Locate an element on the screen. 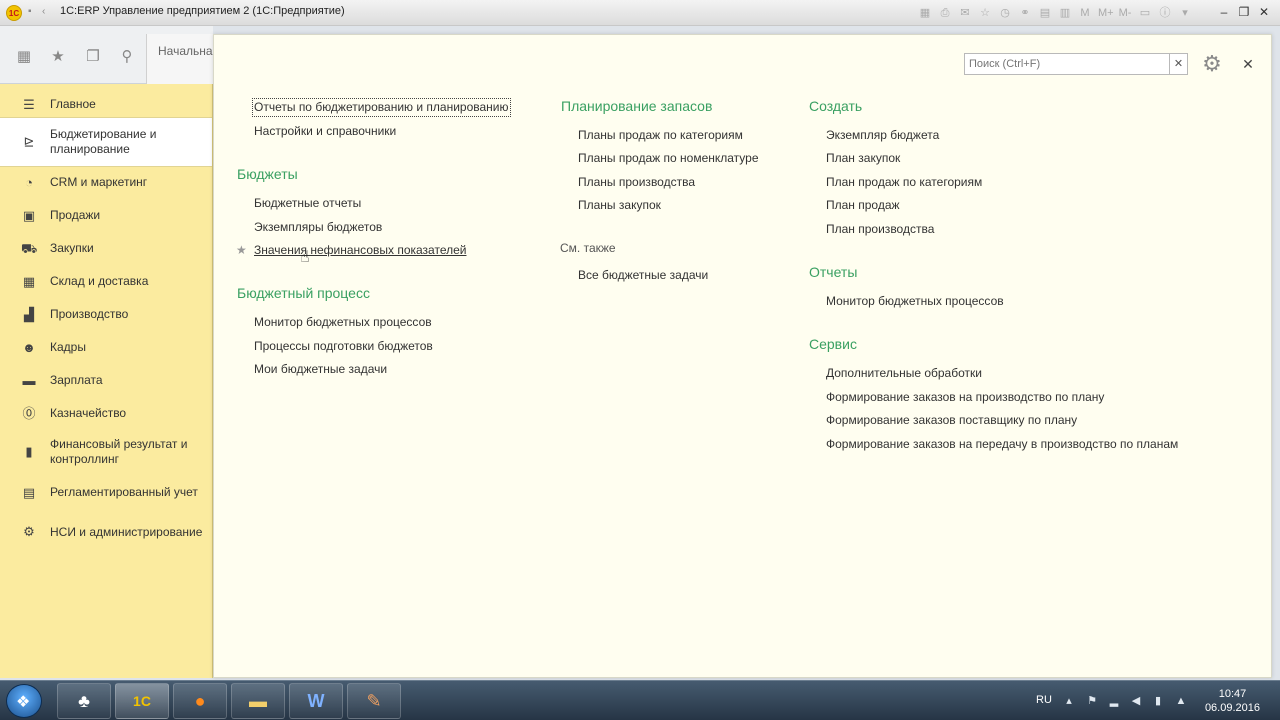  sidebar-item-label: Склад и доставка is located at coordinates (99, 281).